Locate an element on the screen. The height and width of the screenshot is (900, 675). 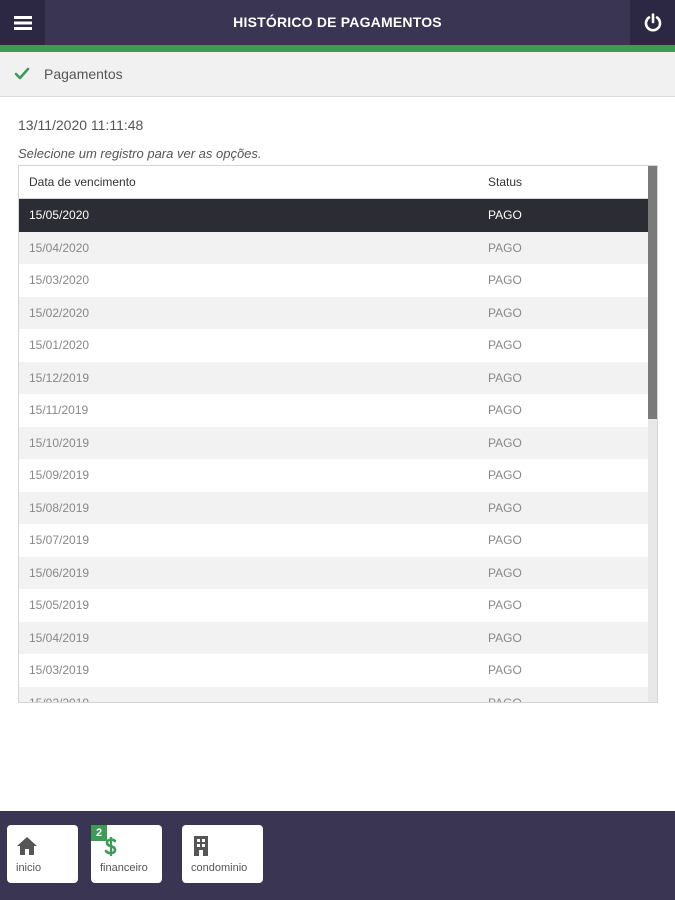
section-title: Pagamentos is located at coordinates (83, 74).